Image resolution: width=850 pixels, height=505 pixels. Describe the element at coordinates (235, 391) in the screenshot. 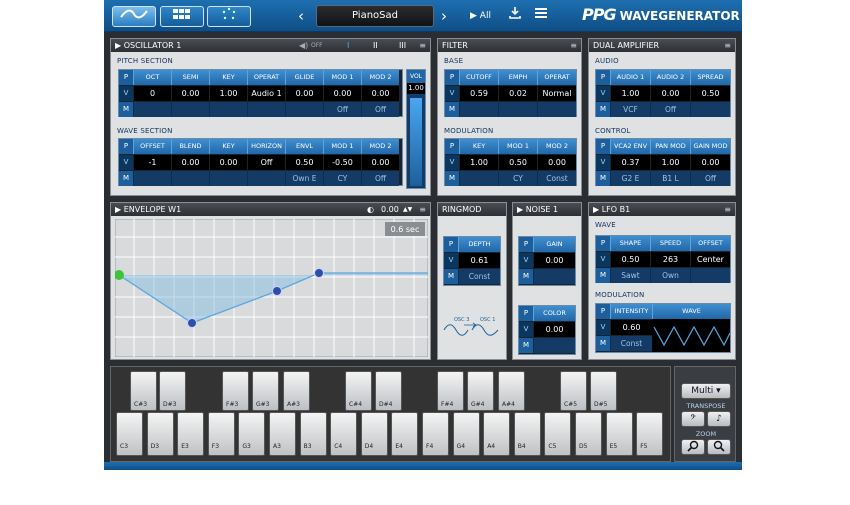

I see `piano-key-black: F#3` at that location.